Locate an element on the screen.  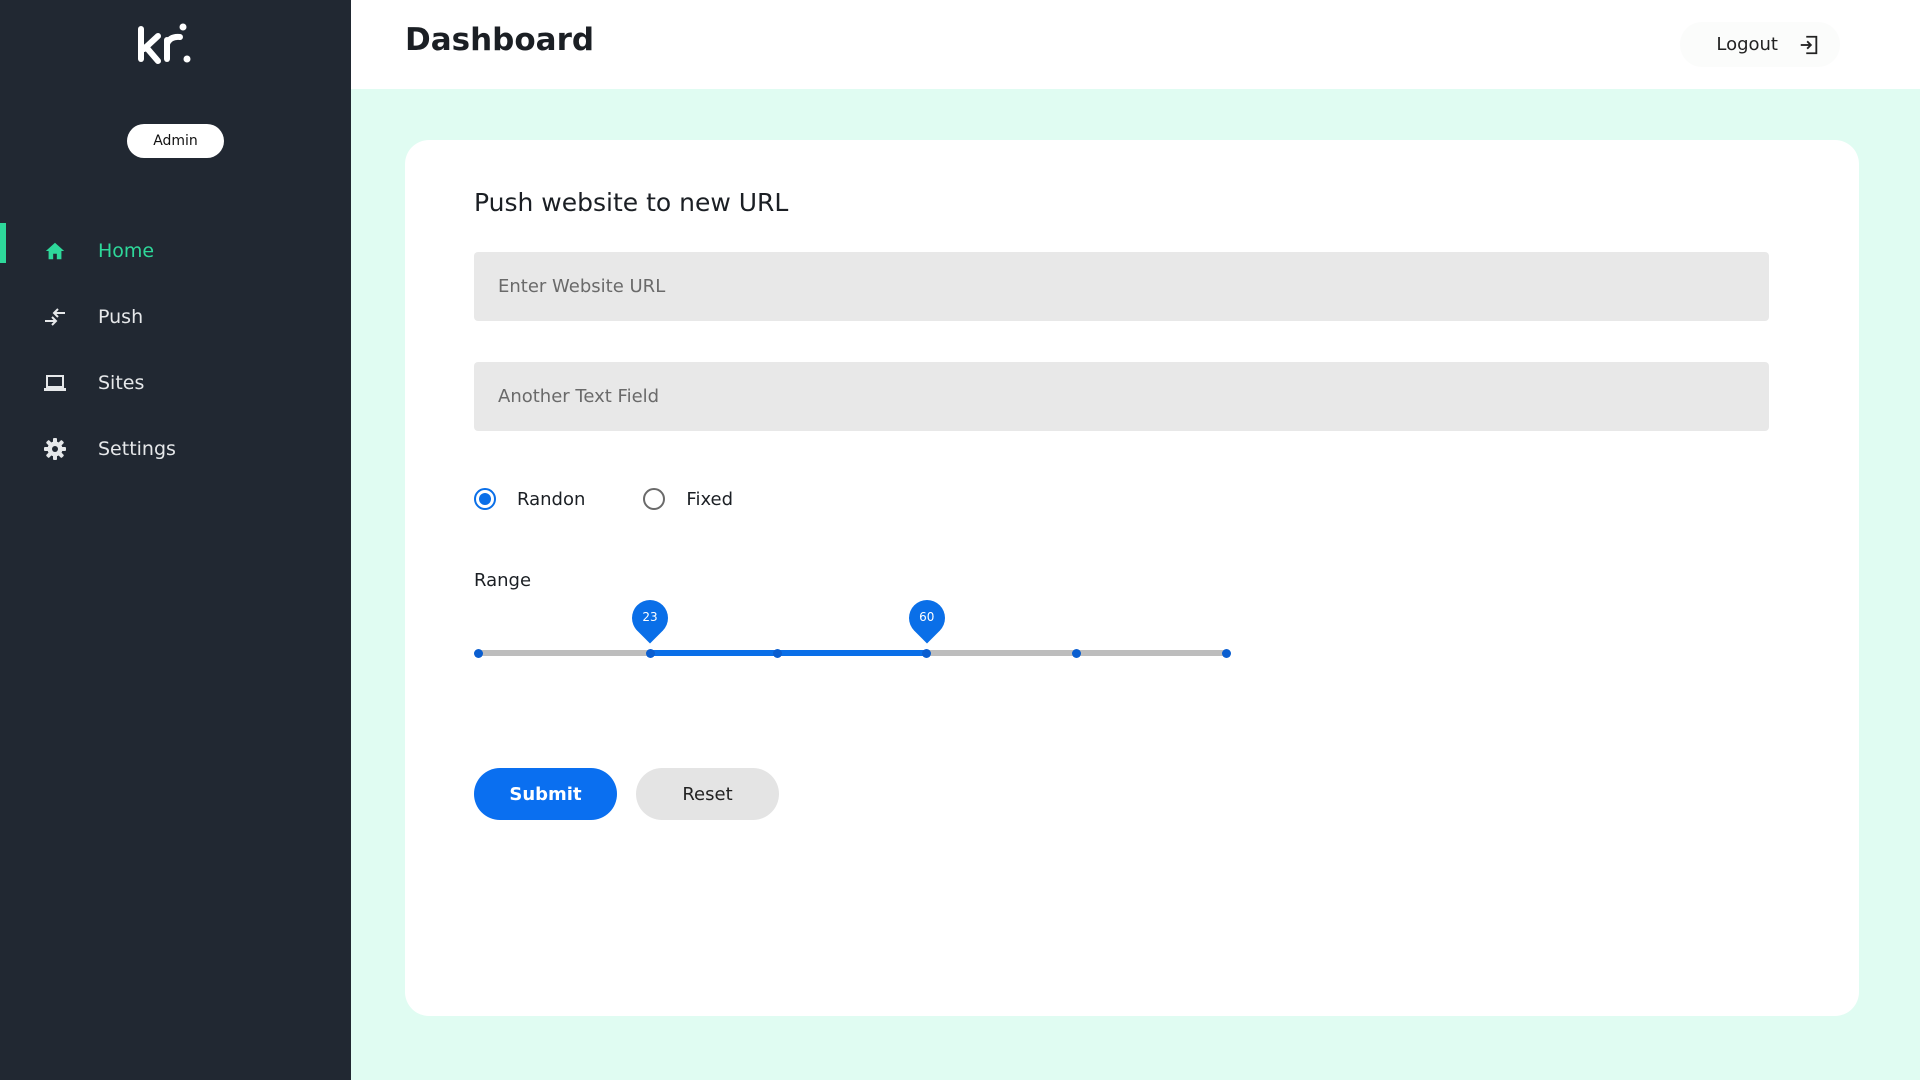
radio-label: Randon is located at coordinates (551, 499).